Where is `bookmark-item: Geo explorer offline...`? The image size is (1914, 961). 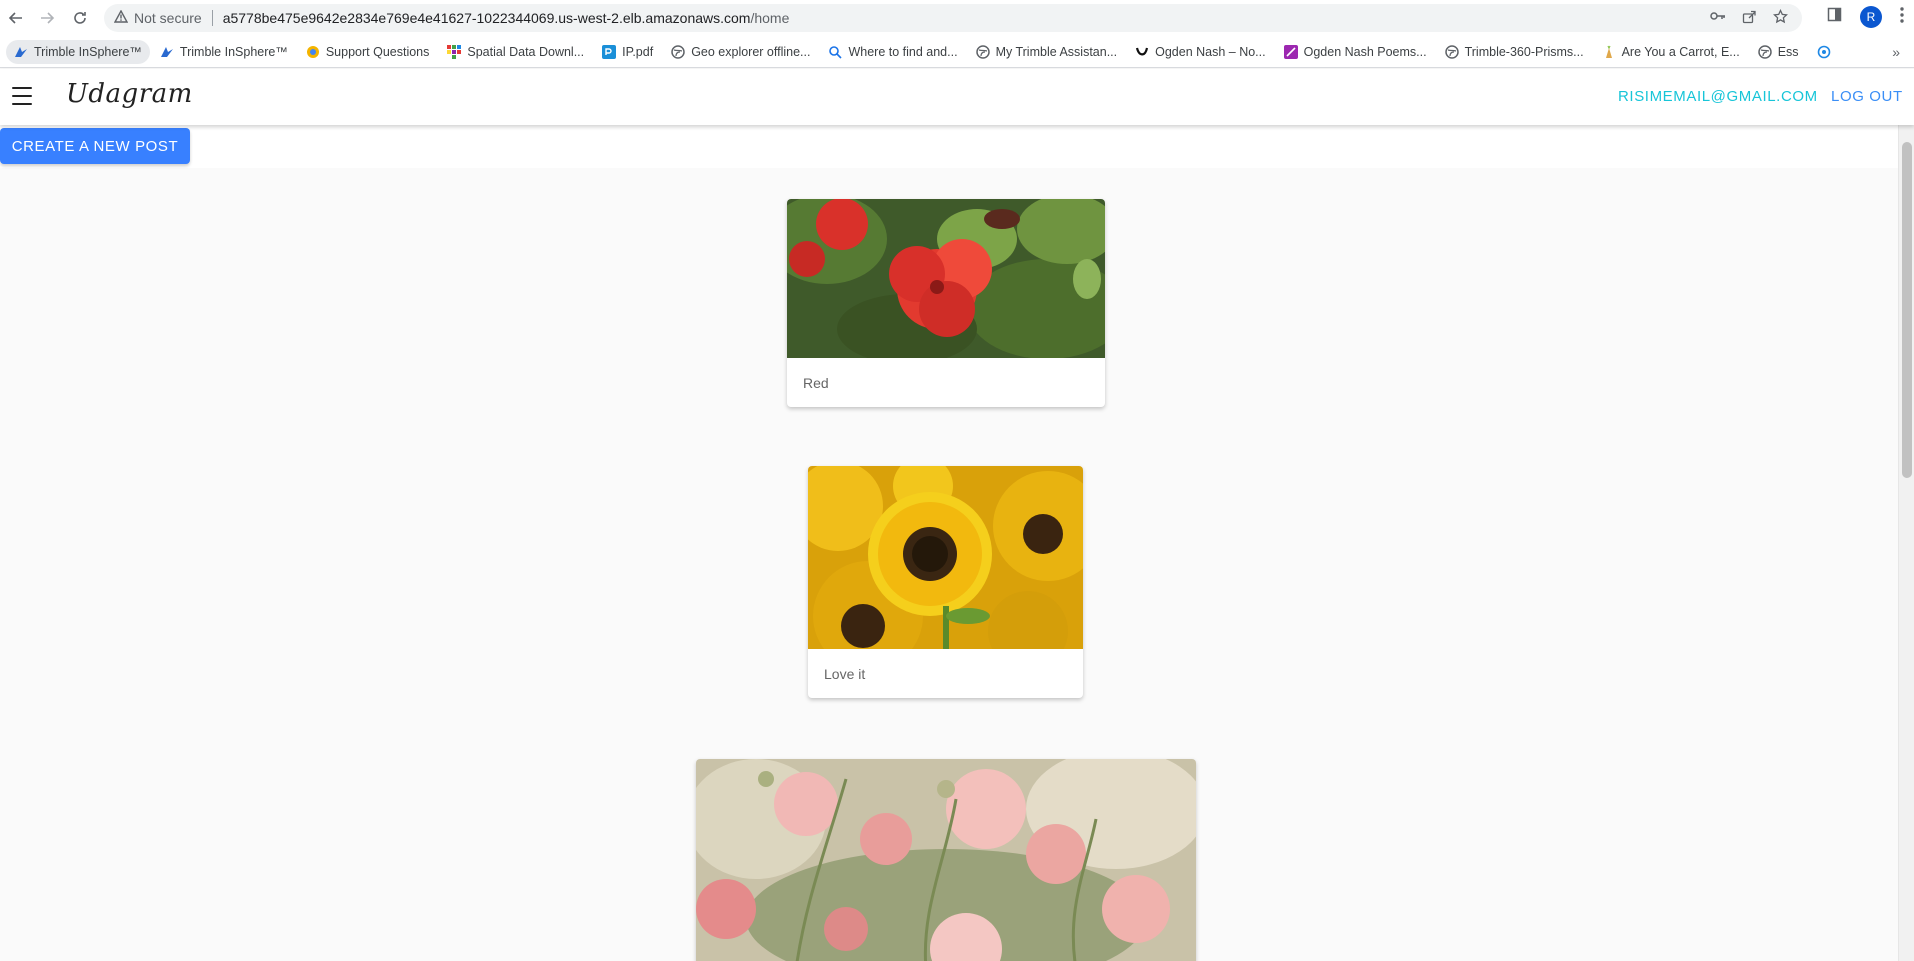
bookmark-item: Geo explorer offline... is located at coordinates (740, 52).